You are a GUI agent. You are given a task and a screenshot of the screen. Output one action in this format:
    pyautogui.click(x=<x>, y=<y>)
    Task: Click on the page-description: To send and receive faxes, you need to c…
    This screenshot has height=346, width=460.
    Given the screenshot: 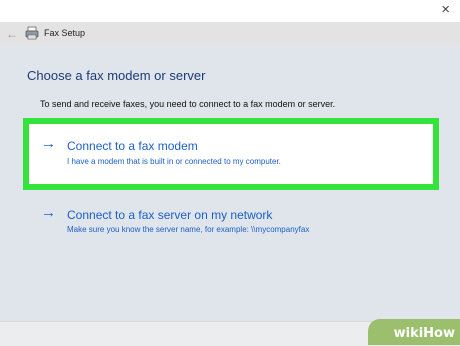 What is the action you would take?
    pyautogui.click(x=188, y=104)
    